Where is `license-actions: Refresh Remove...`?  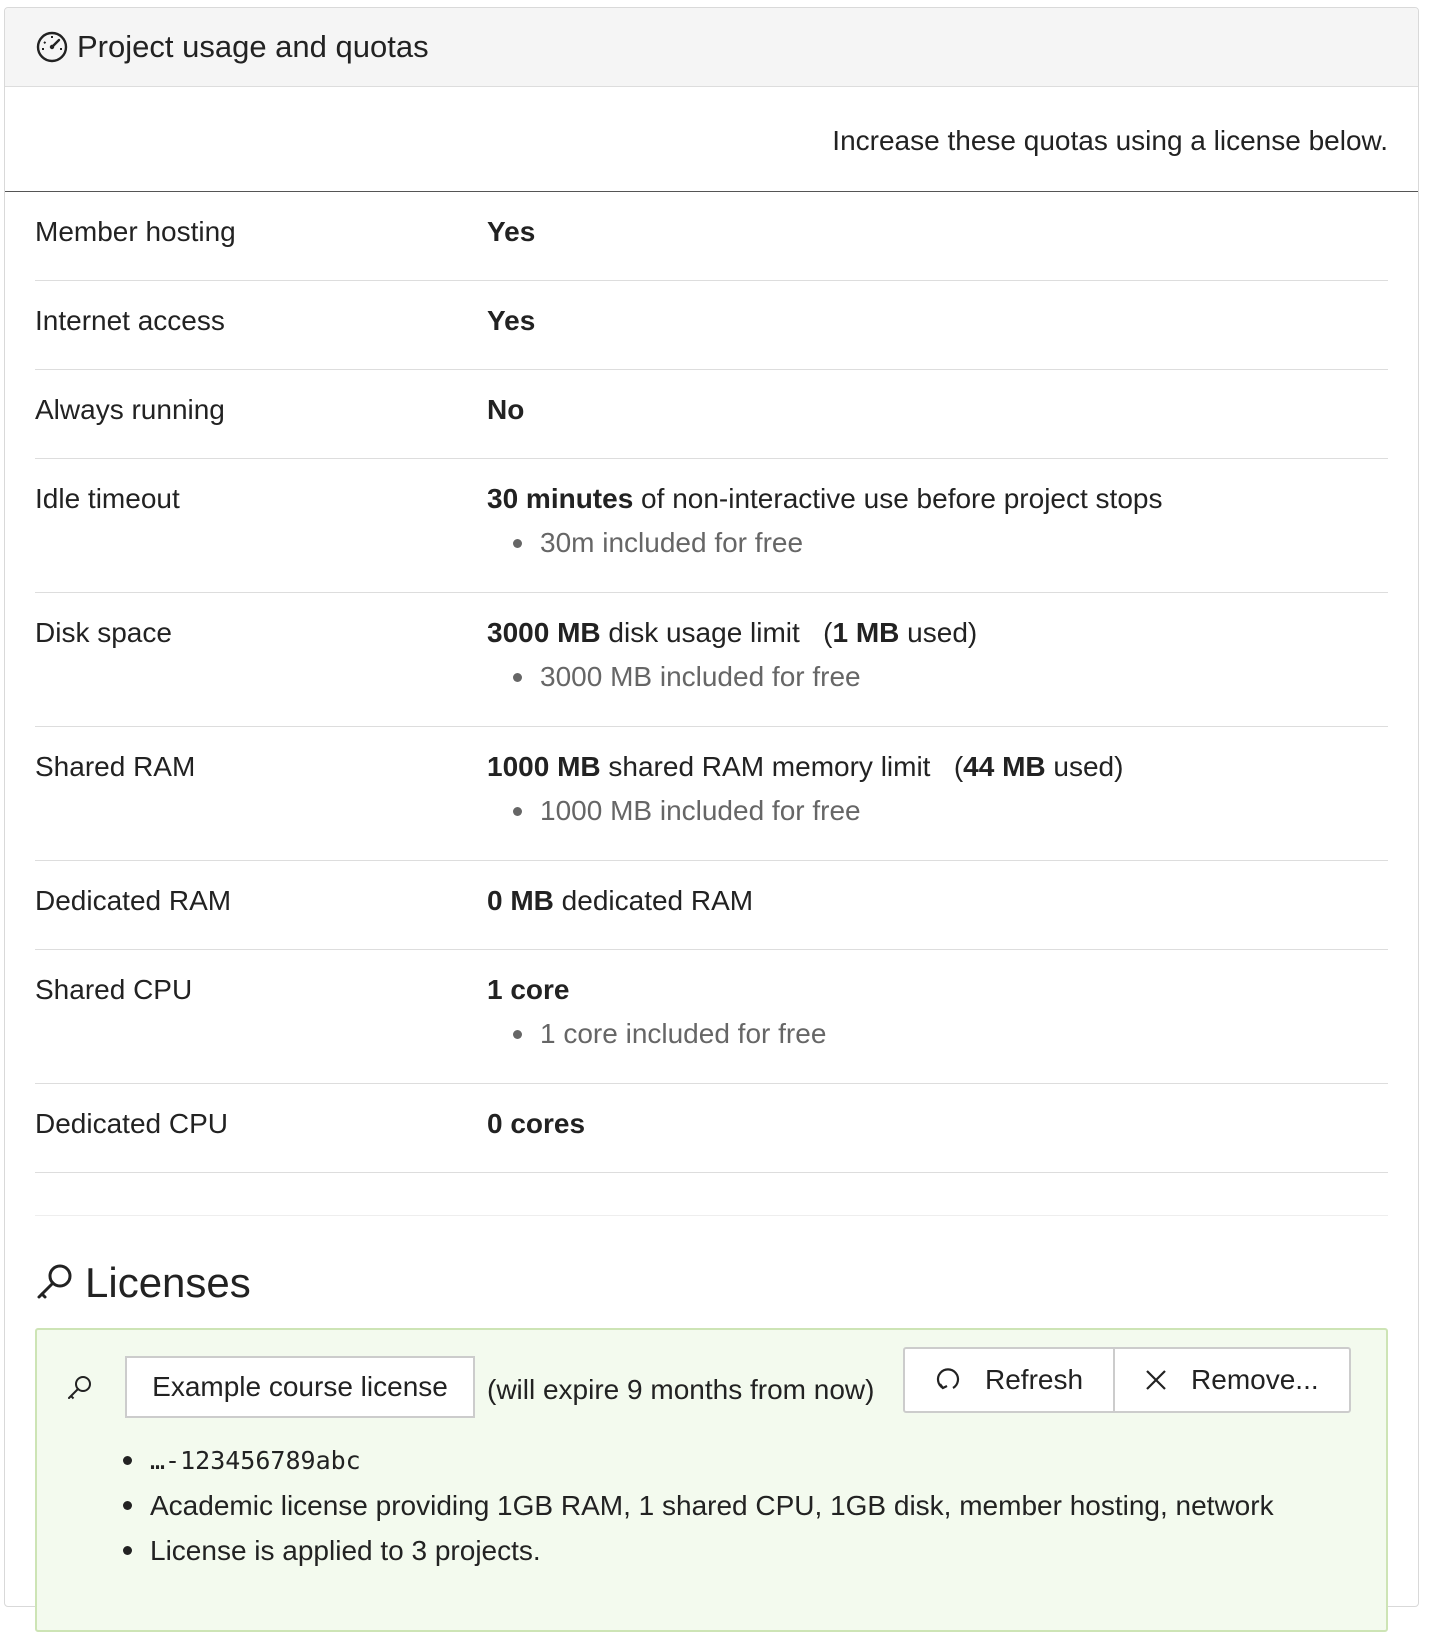 license-actions: Refresh Remove... is located at coordinates (1127, 1380).